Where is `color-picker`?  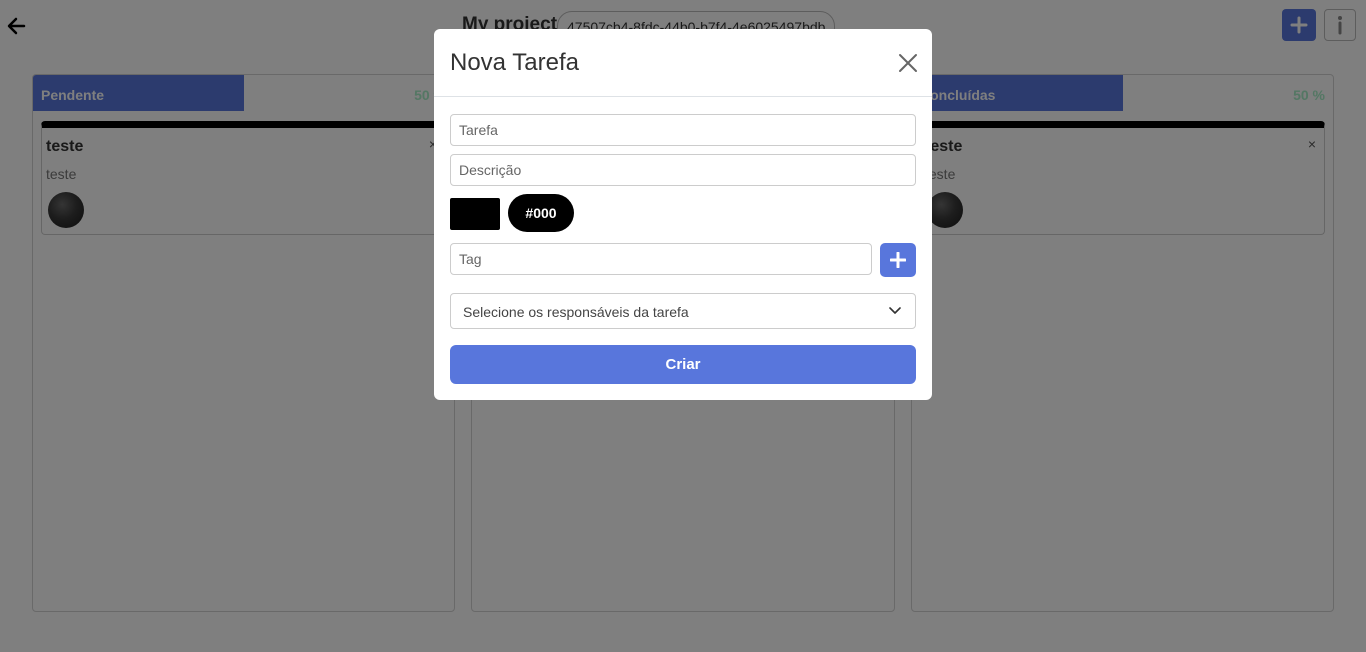 color-picker is located at coordinates (475, 214).